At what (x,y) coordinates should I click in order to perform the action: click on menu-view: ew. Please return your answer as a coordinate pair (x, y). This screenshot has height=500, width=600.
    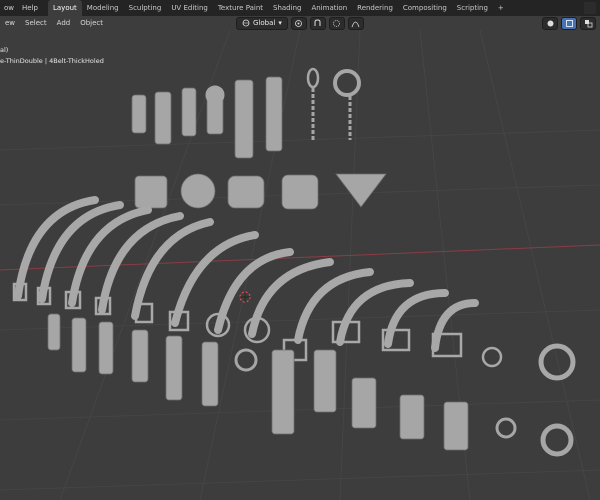
    Looking at the image, I should click on (10, 23).